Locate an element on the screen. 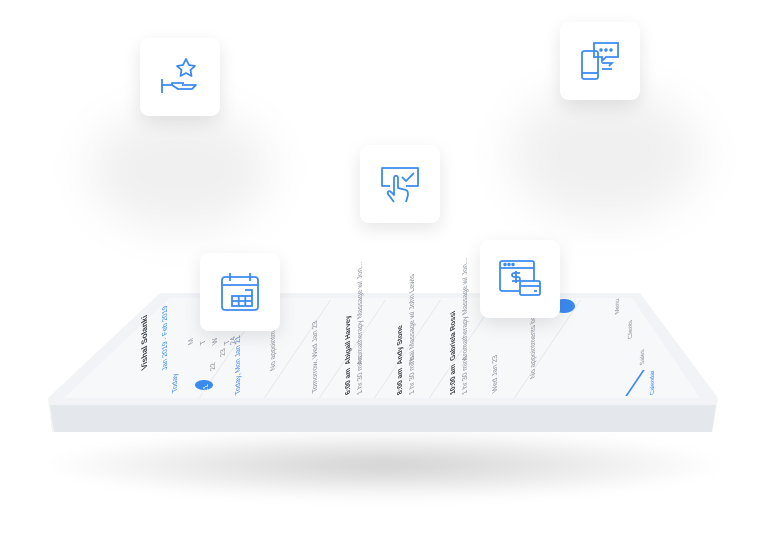  calendar-grid-icon is located at coordinates (240, 292).